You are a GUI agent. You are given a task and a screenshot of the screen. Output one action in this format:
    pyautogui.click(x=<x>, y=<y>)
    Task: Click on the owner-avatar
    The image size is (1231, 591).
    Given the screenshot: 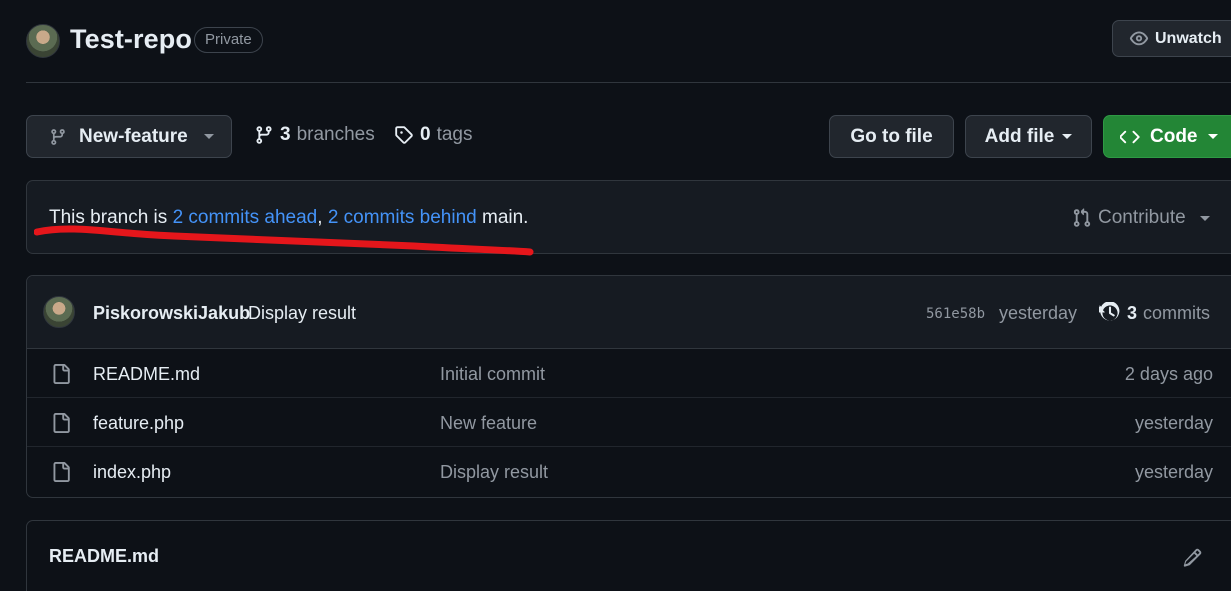 What is the action you would take?
    pyautogui.click(x=43, y=41)
    